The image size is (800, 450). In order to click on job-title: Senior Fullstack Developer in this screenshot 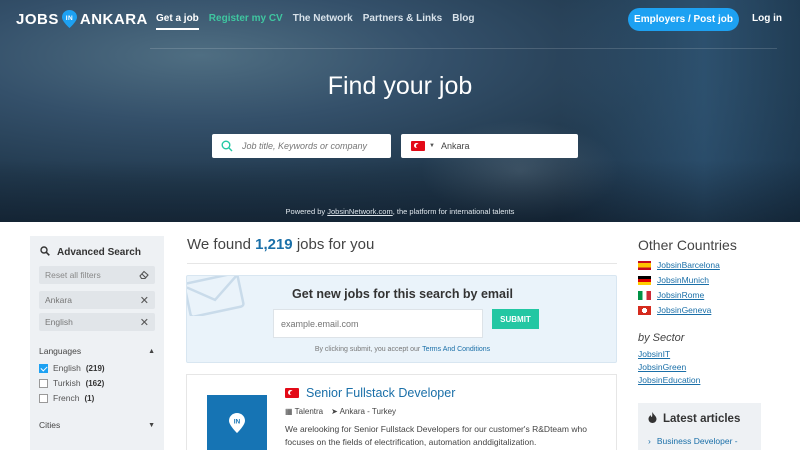, I will do `click(381, 393)`.